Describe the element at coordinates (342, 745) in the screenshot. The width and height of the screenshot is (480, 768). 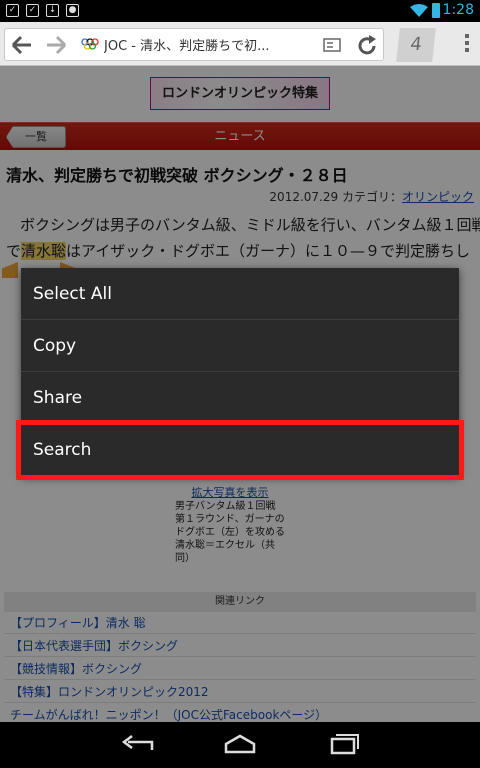
I see `recent-apps-nav-icon` at that location.